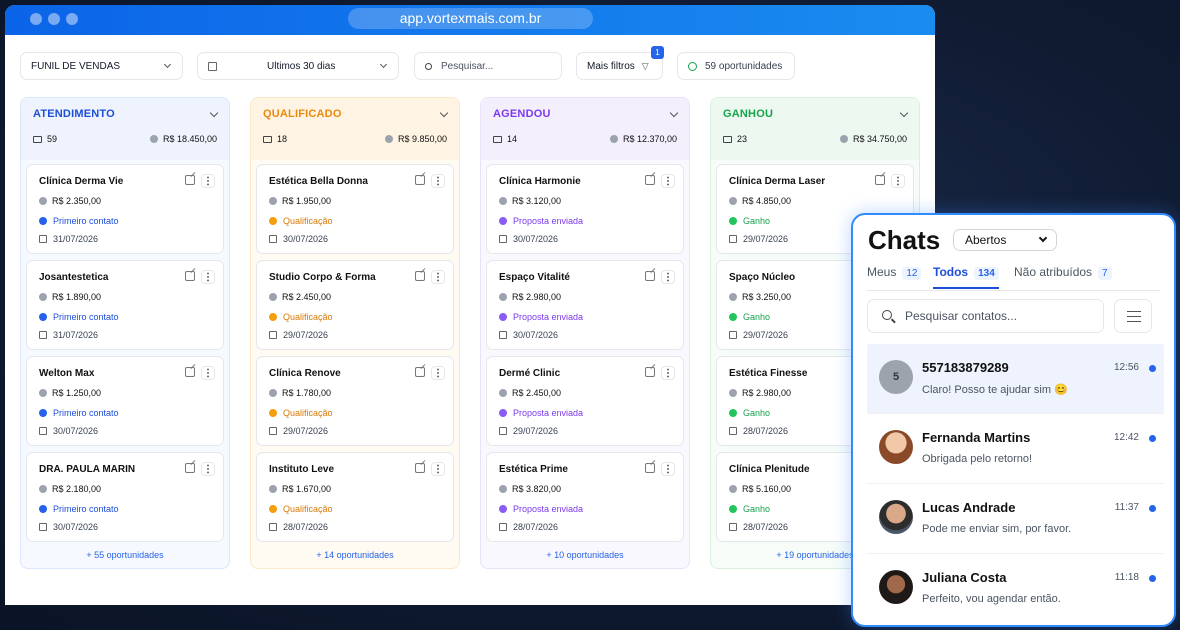 The height and width of the screenshot is (630, 1180). Describe the element at coordinates (951, 272) in the screenshot. I see `tab-label: Todos` at that location.